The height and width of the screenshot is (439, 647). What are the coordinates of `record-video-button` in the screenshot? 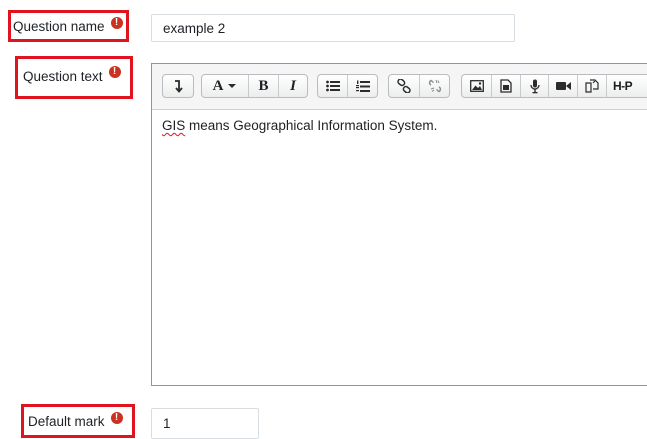 It's located at (563, 86).